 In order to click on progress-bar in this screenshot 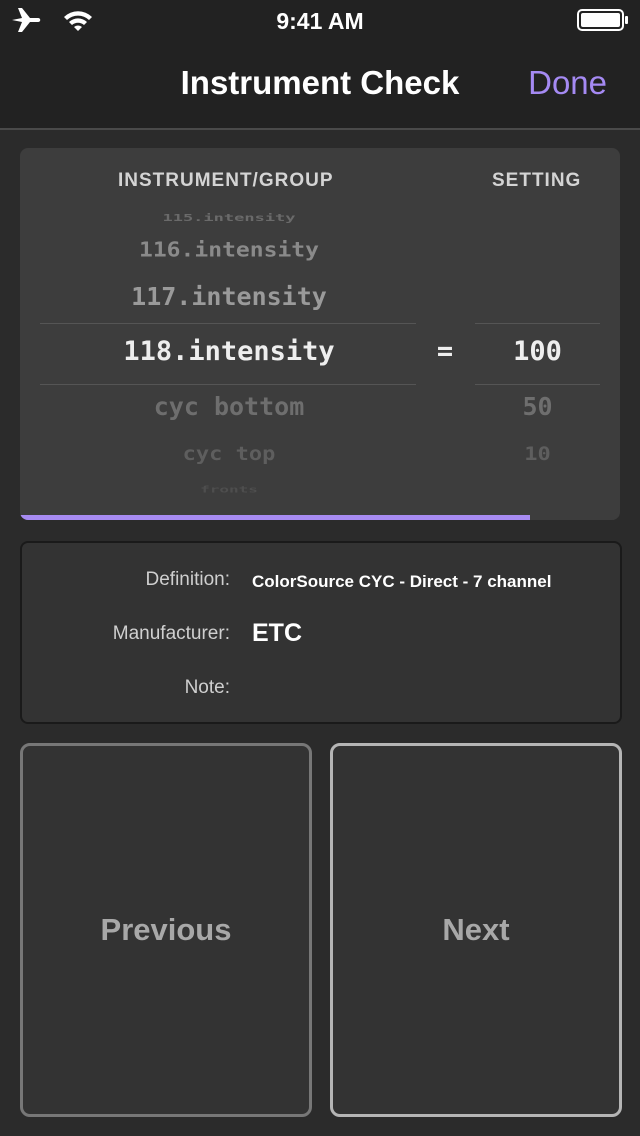, I will do `click(320, 517)`.